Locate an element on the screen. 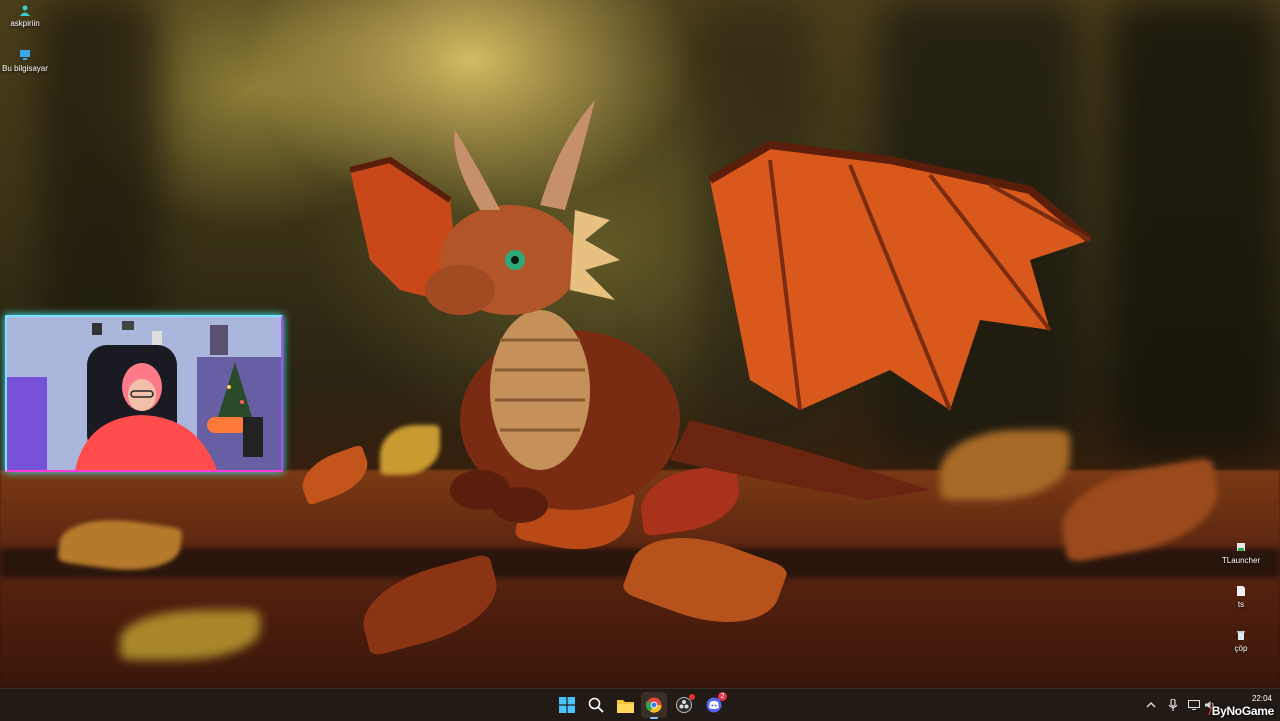 The width and height of the screenshot is (1280, 721). search-button is located at coordinates (596, 705).